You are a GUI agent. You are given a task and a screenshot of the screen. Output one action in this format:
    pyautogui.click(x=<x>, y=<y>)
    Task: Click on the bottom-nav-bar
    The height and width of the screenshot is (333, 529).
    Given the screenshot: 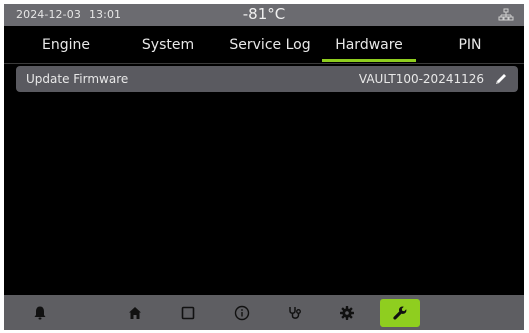 What is the action you would take?
    pyautogui.click(x=264, y=312)
    